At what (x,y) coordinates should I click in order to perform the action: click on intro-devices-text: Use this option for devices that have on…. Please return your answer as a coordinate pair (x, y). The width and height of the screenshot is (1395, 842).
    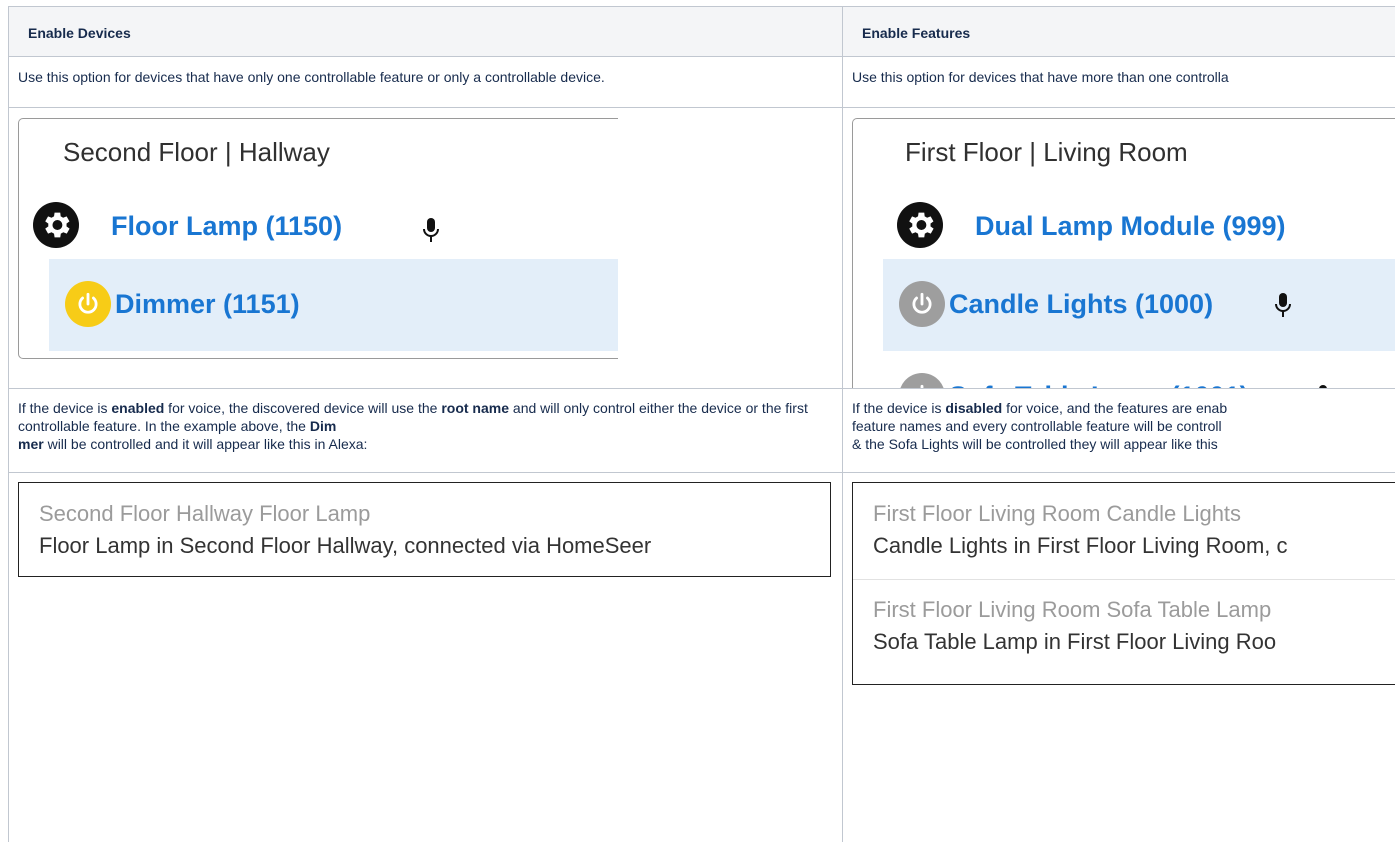
    Looking at the image, I should click on (311, 77).